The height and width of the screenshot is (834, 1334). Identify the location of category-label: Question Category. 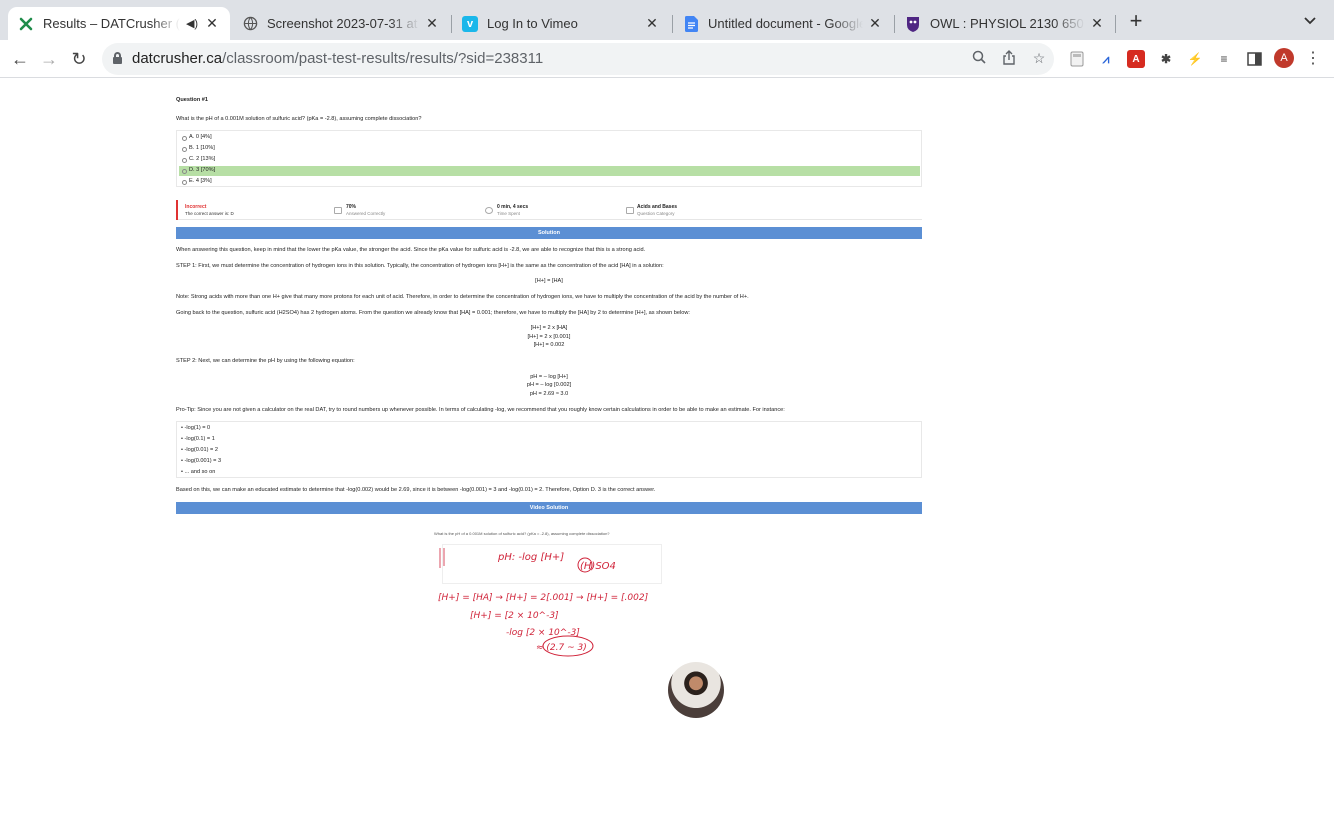
(656, 213).